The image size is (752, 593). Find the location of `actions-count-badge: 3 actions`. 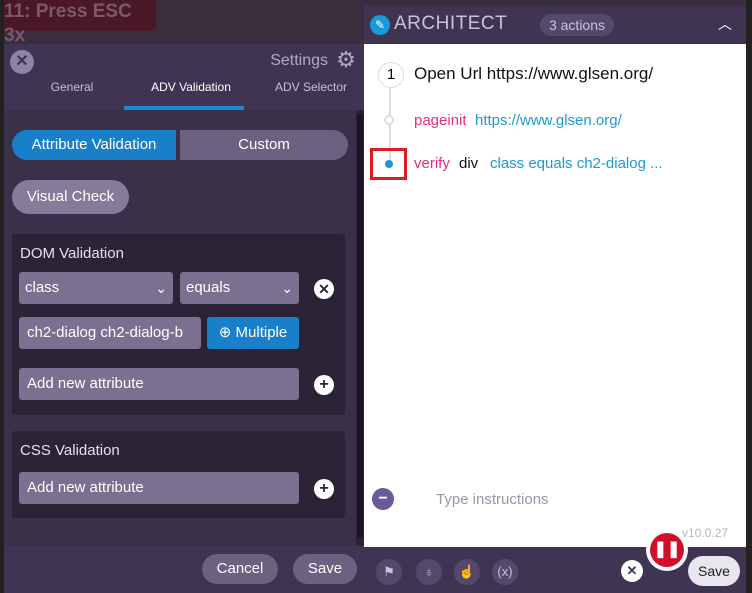

actions-count-badge: 3 actions is located at coordinates (577, 25).